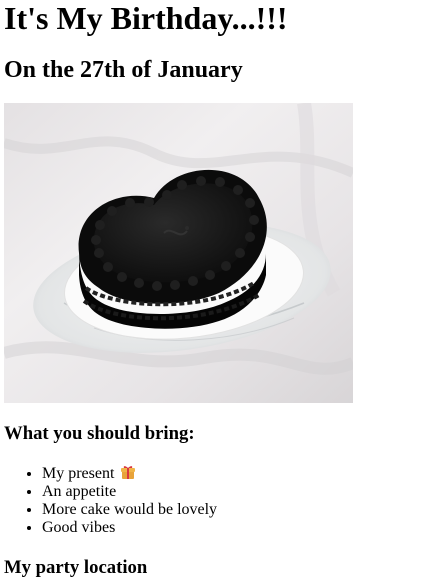 Image resolution: width=436 pixels, height=580 pixels. What do you see at coordinates (129, 528) in the screenshot?
I see `list-item: Good vibes` at bounding box center [129, 528].